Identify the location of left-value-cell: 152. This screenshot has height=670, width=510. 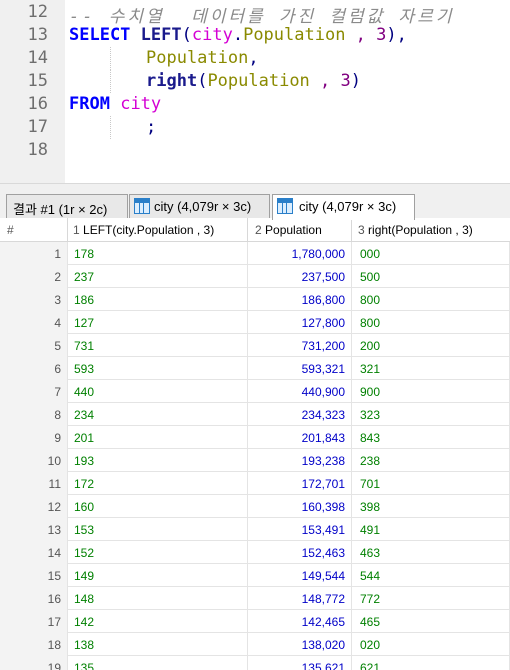
(158, 552).